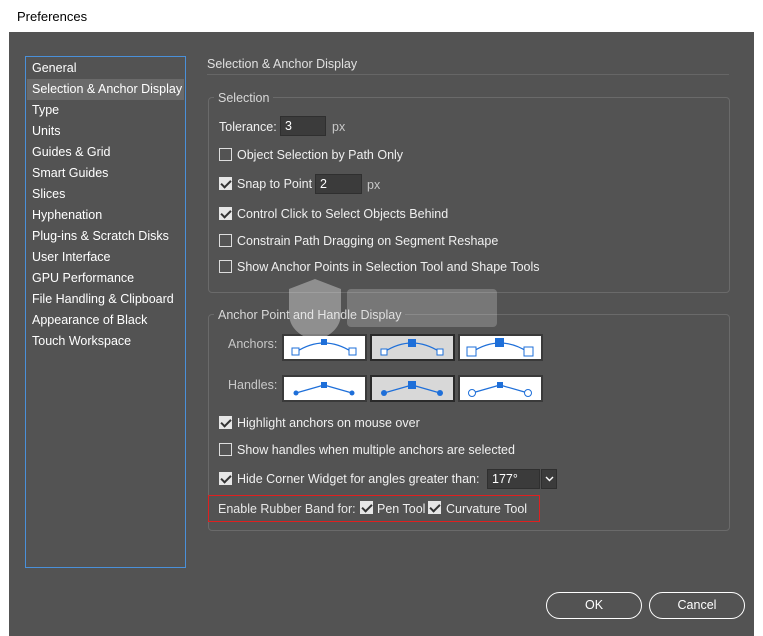 The height and width of the screenshot is (636, 763). Describe the element at coordinates (401, 509) in the screenshot. I see `pen-tool-label: Pen Tool` at that location.